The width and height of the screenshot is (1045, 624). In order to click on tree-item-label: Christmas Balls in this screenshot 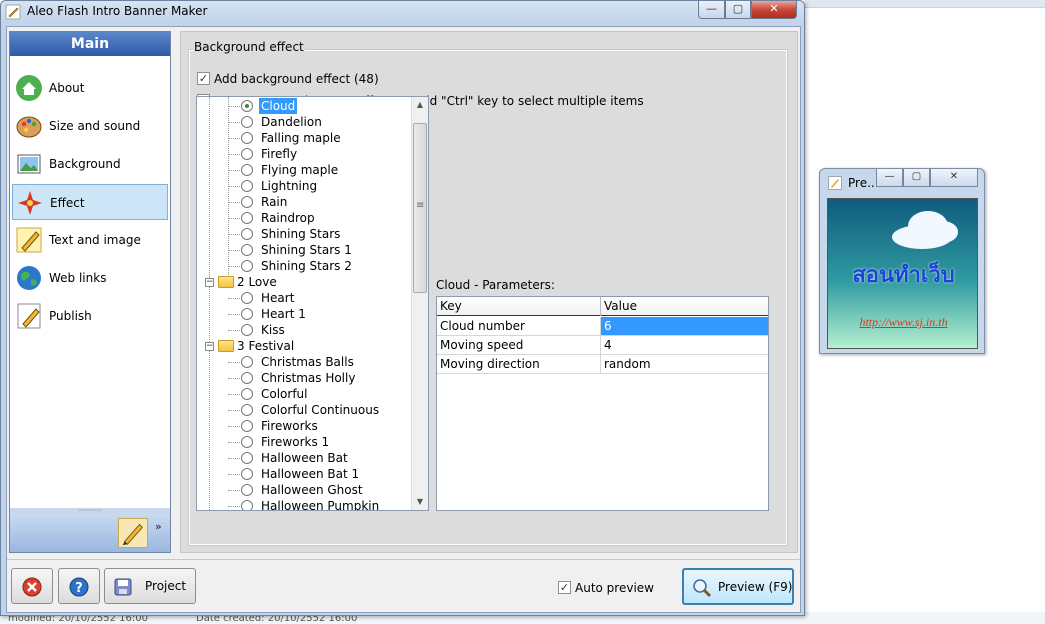, I will do `click(307, 362)`.